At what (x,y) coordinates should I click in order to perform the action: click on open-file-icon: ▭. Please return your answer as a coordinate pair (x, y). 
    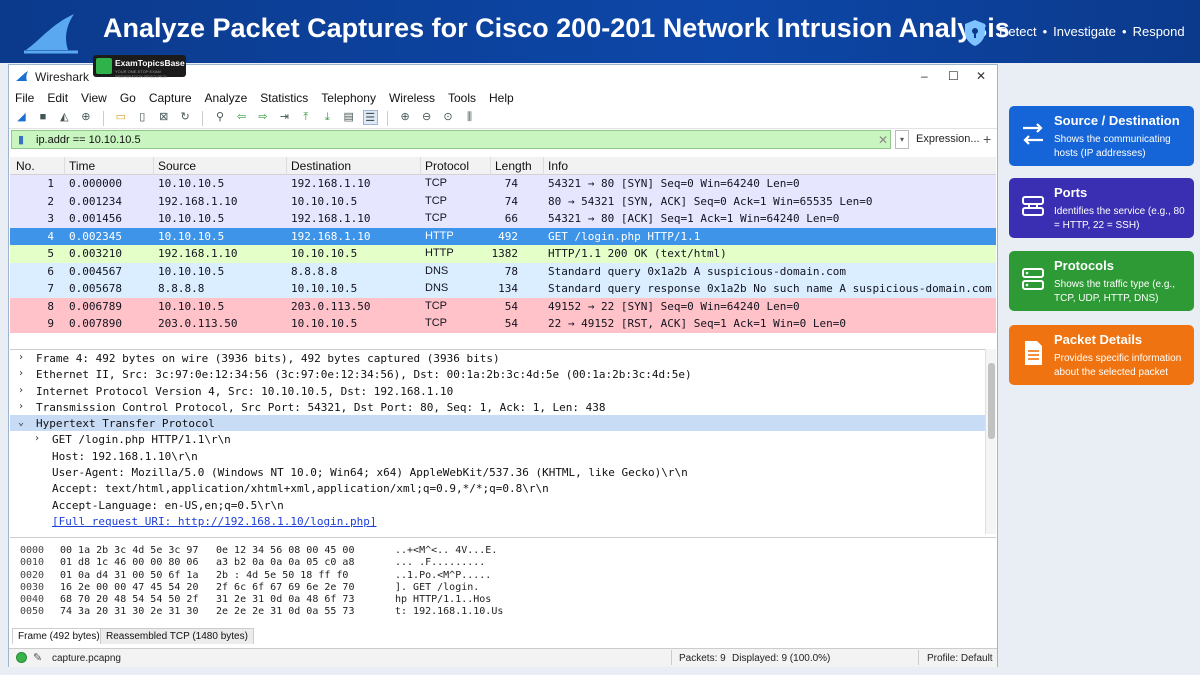
    Looking at the image, I should click on (120, 117).